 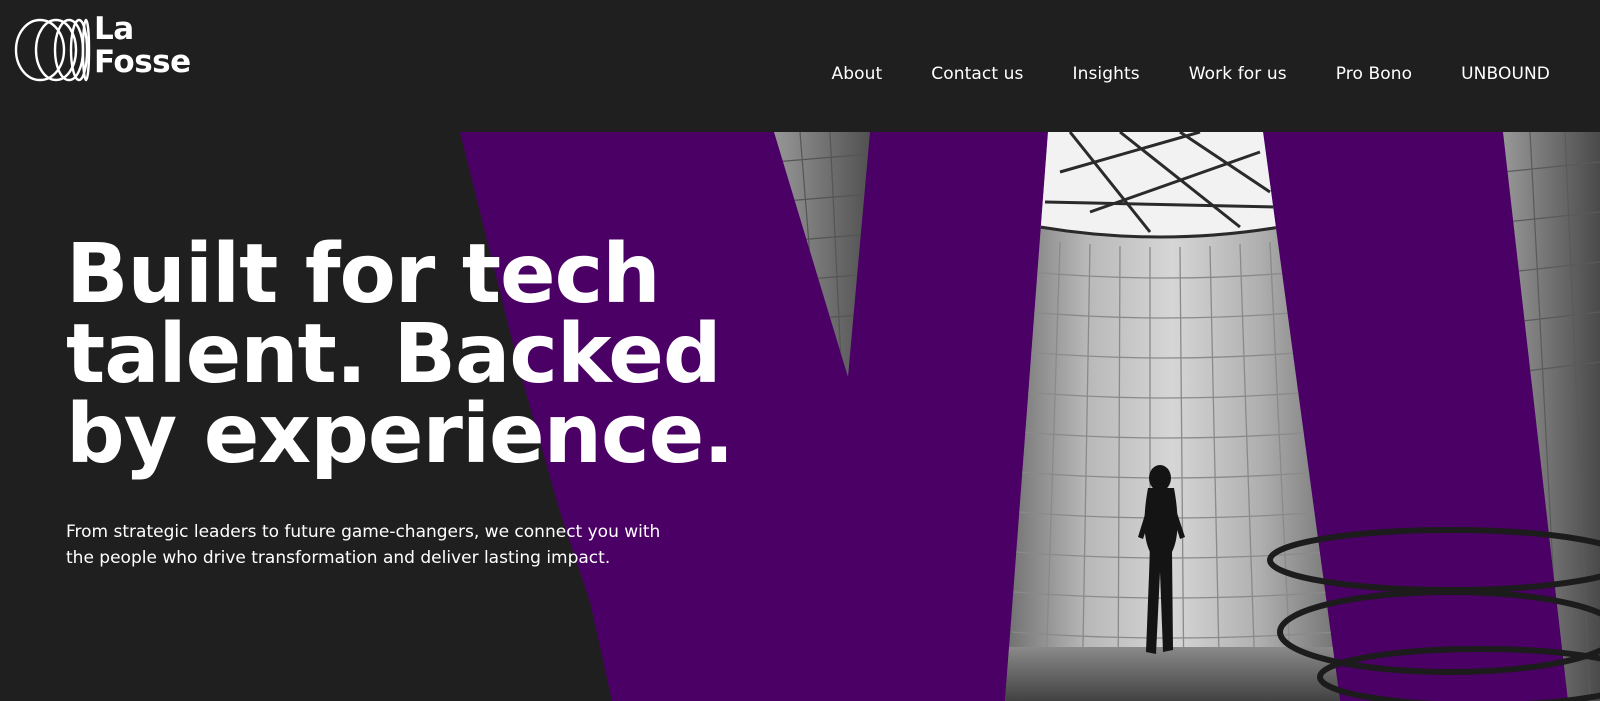 I want to click on hero-heading-line: by experience., so click(x=400, y=434).